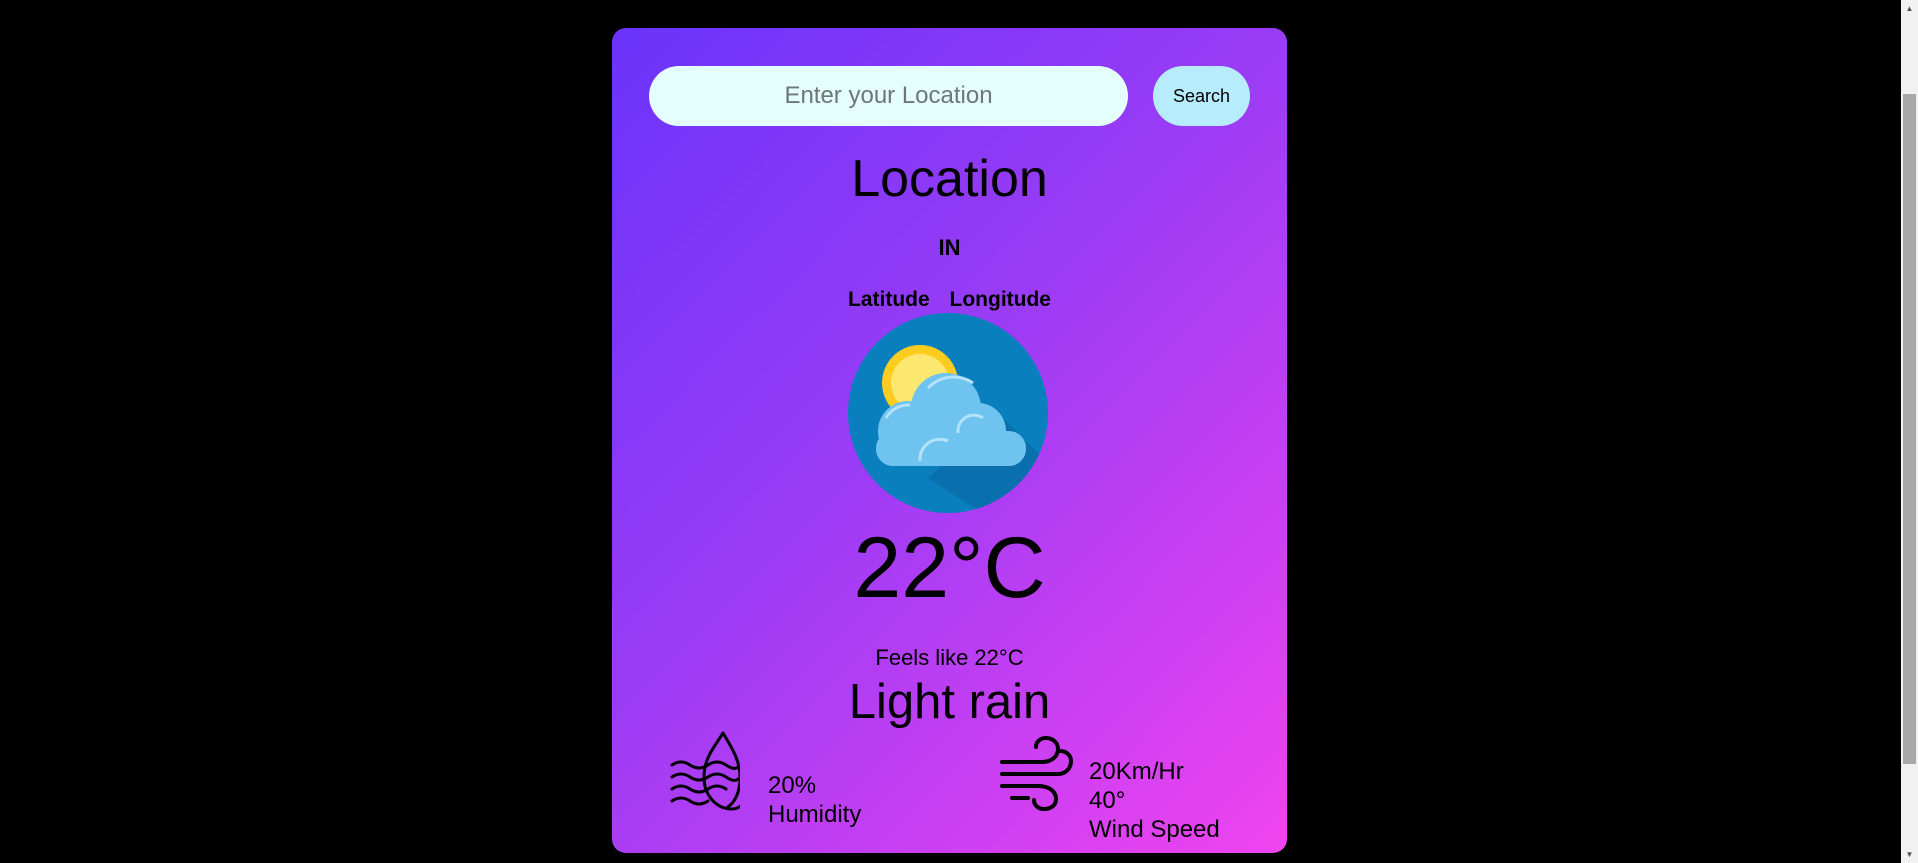  Describe the element at coordinates (1154, 829) in the screenshot. I see `wind-label: Wind Speed` at that location.